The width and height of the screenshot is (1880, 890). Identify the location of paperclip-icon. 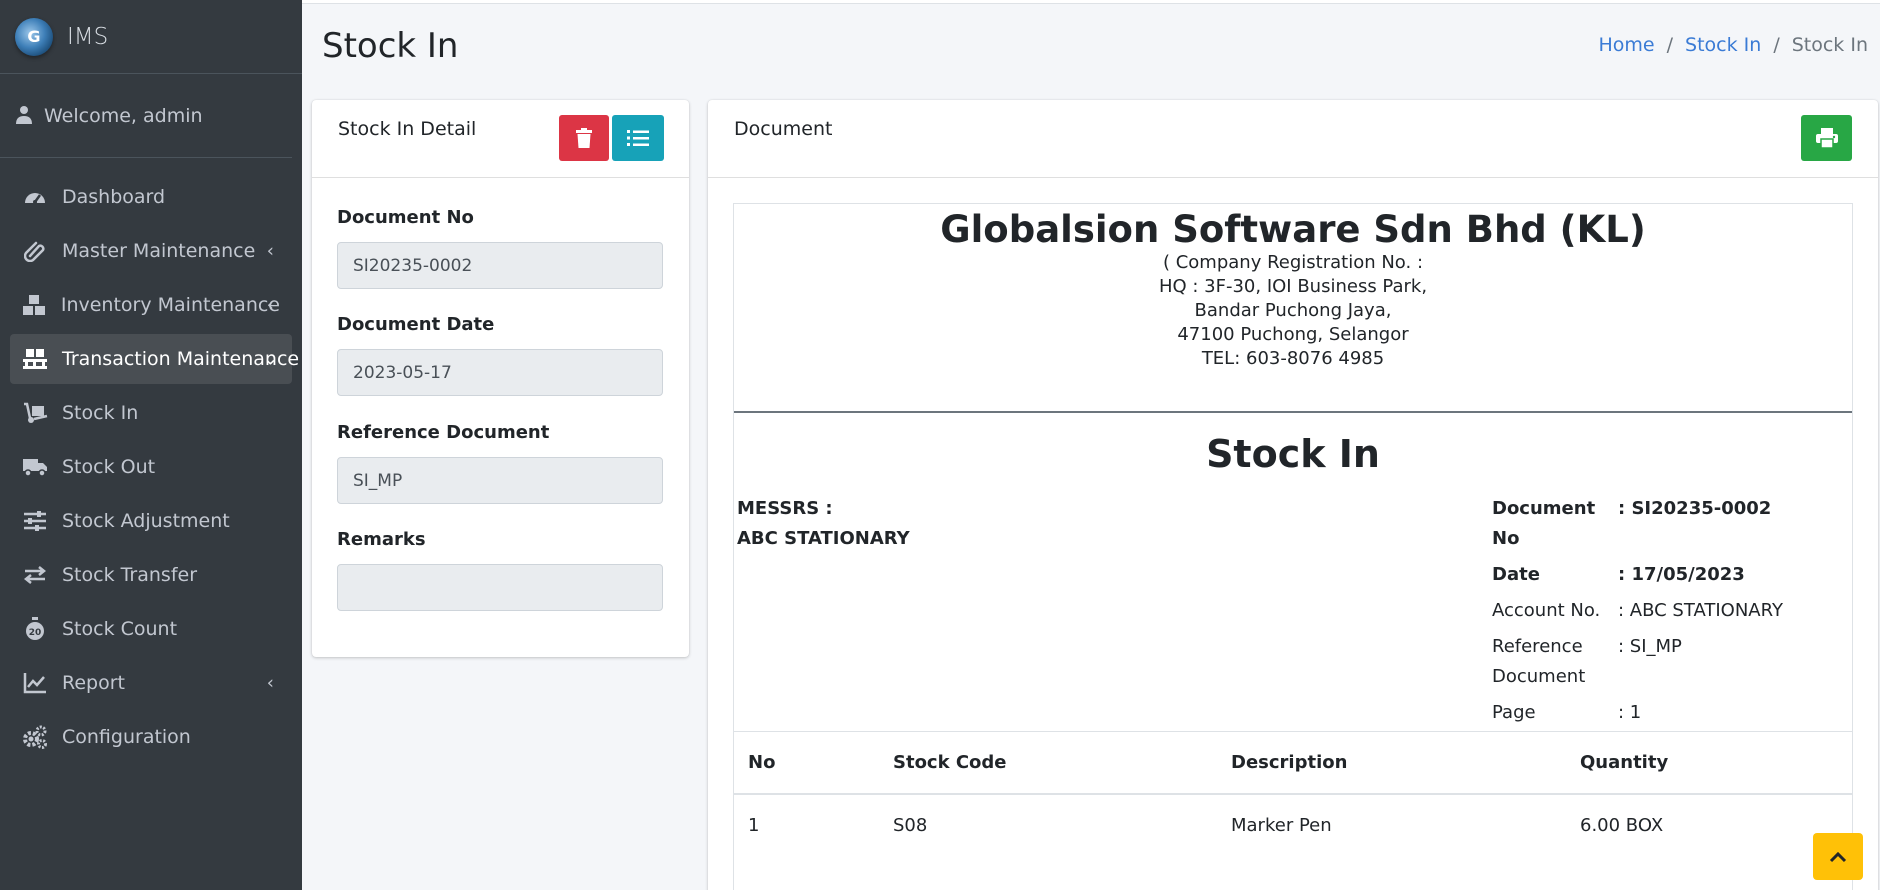
(35, 251).